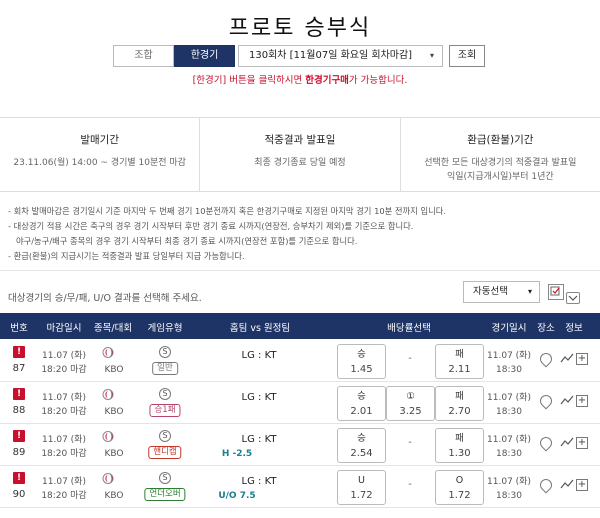  Describe the element at coordinates (361, 453) in the screenshot. I see `odd-value: 2.54` at that location.